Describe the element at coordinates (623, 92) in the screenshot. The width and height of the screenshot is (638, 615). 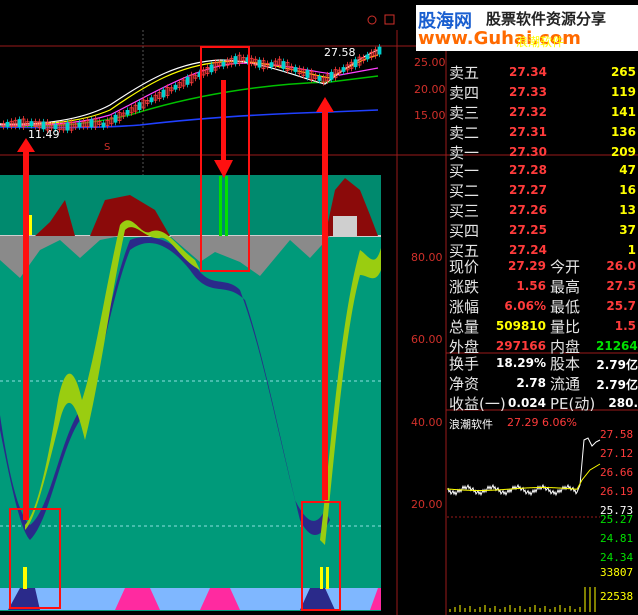
I see `sell-volume: 119` at that location.